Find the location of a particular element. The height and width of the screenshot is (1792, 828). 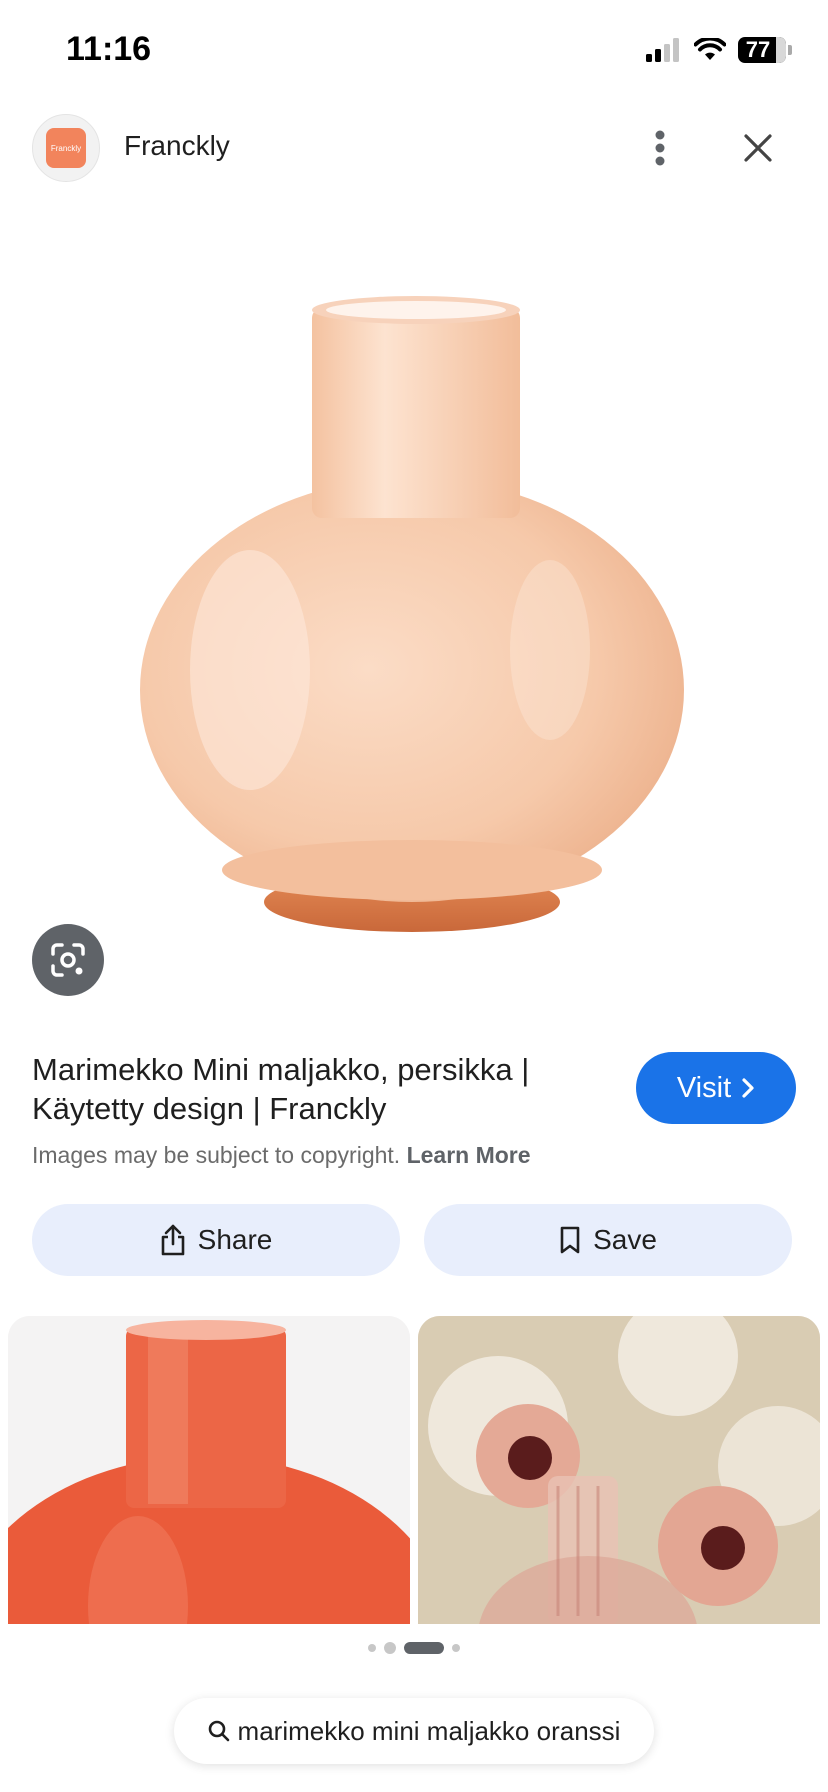

pagination-dots is located at coordinates (414, 1648).